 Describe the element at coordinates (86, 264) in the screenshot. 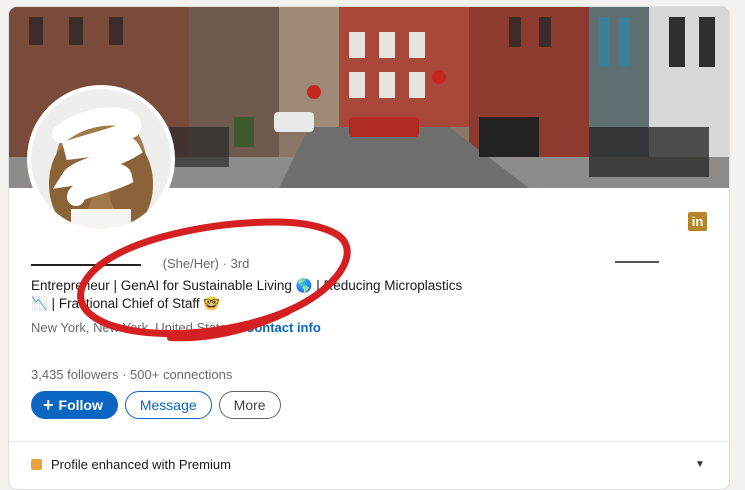

I see `redacted-name` at that location.